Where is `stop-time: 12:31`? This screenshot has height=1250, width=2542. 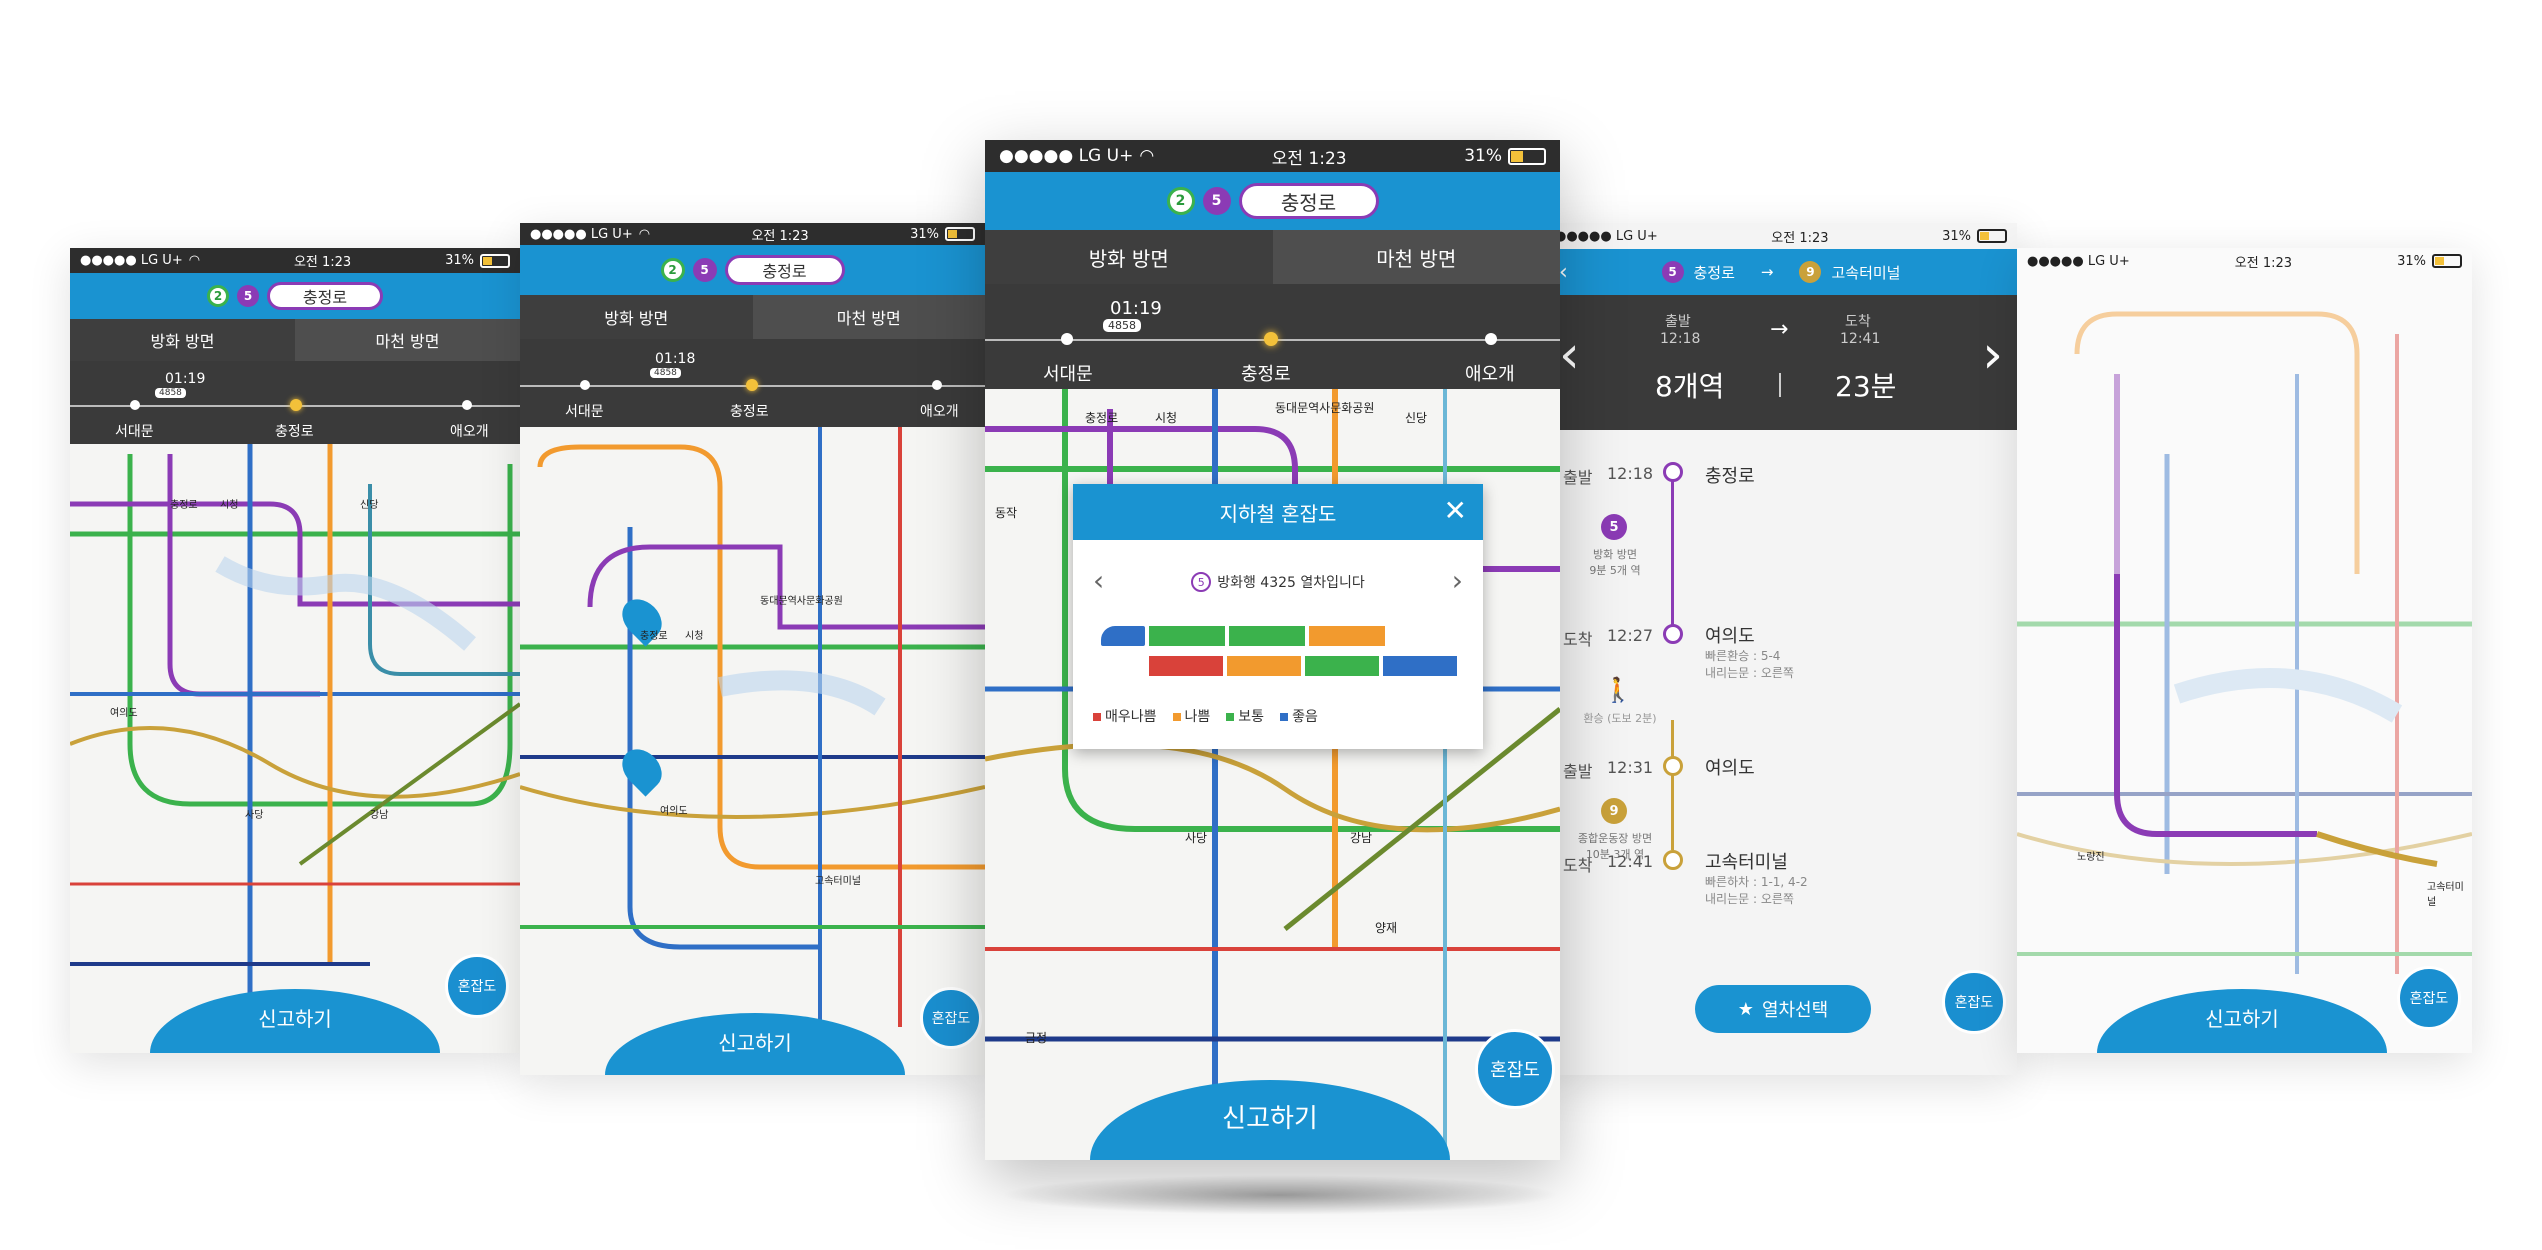
stop-time: 12:31 is located at coordinates (1630, 767).